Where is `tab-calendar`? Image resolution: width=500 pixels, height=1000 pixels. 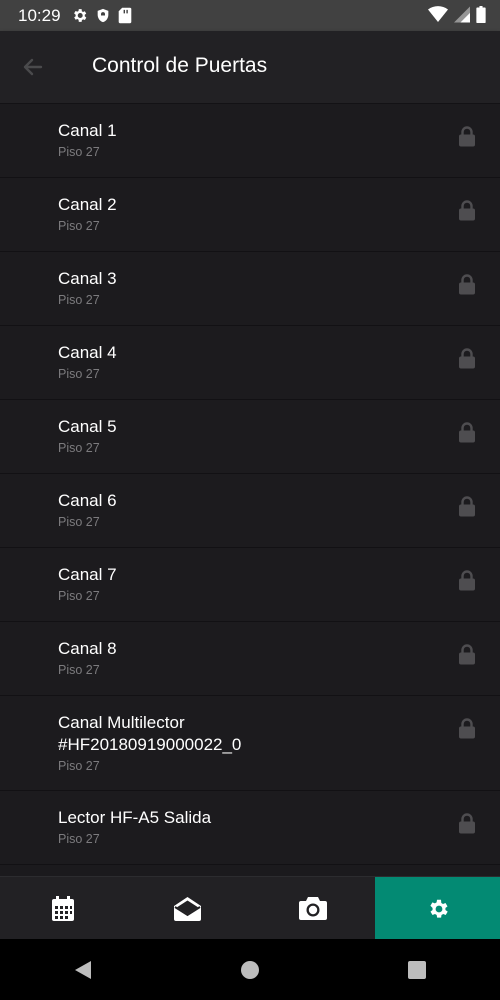
tab-calendar is located at coordinates (62, 908).